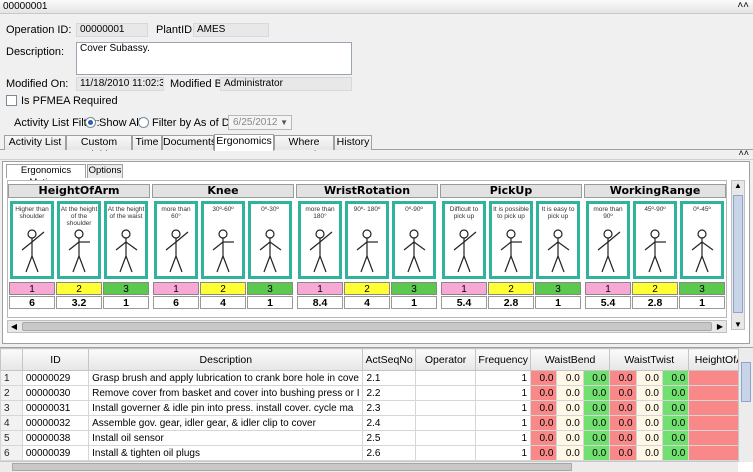 Image resolution: width=753 pixels, height=472 pixels. What do you see at coordinates (11, 438) in the screenshot?
I see `row-number: 5` at bounding box center [11, 438].